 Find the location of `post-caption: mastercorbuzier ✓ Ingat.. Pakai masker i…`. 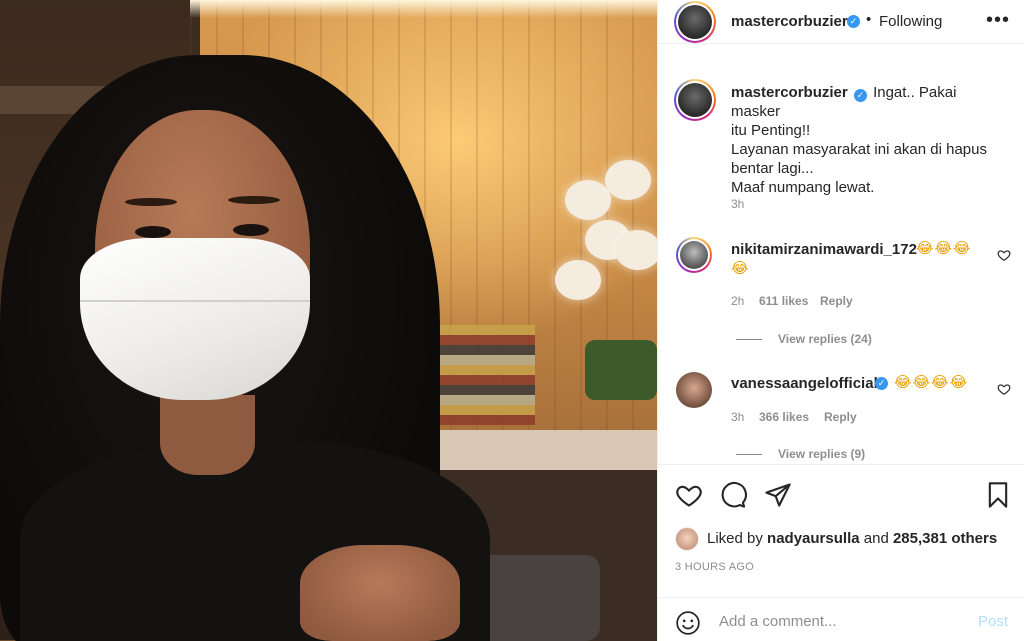

post-caption: mastercorbuzier ✓ Ingat.. Pakai masker i… is located at coordinates (866, 140).